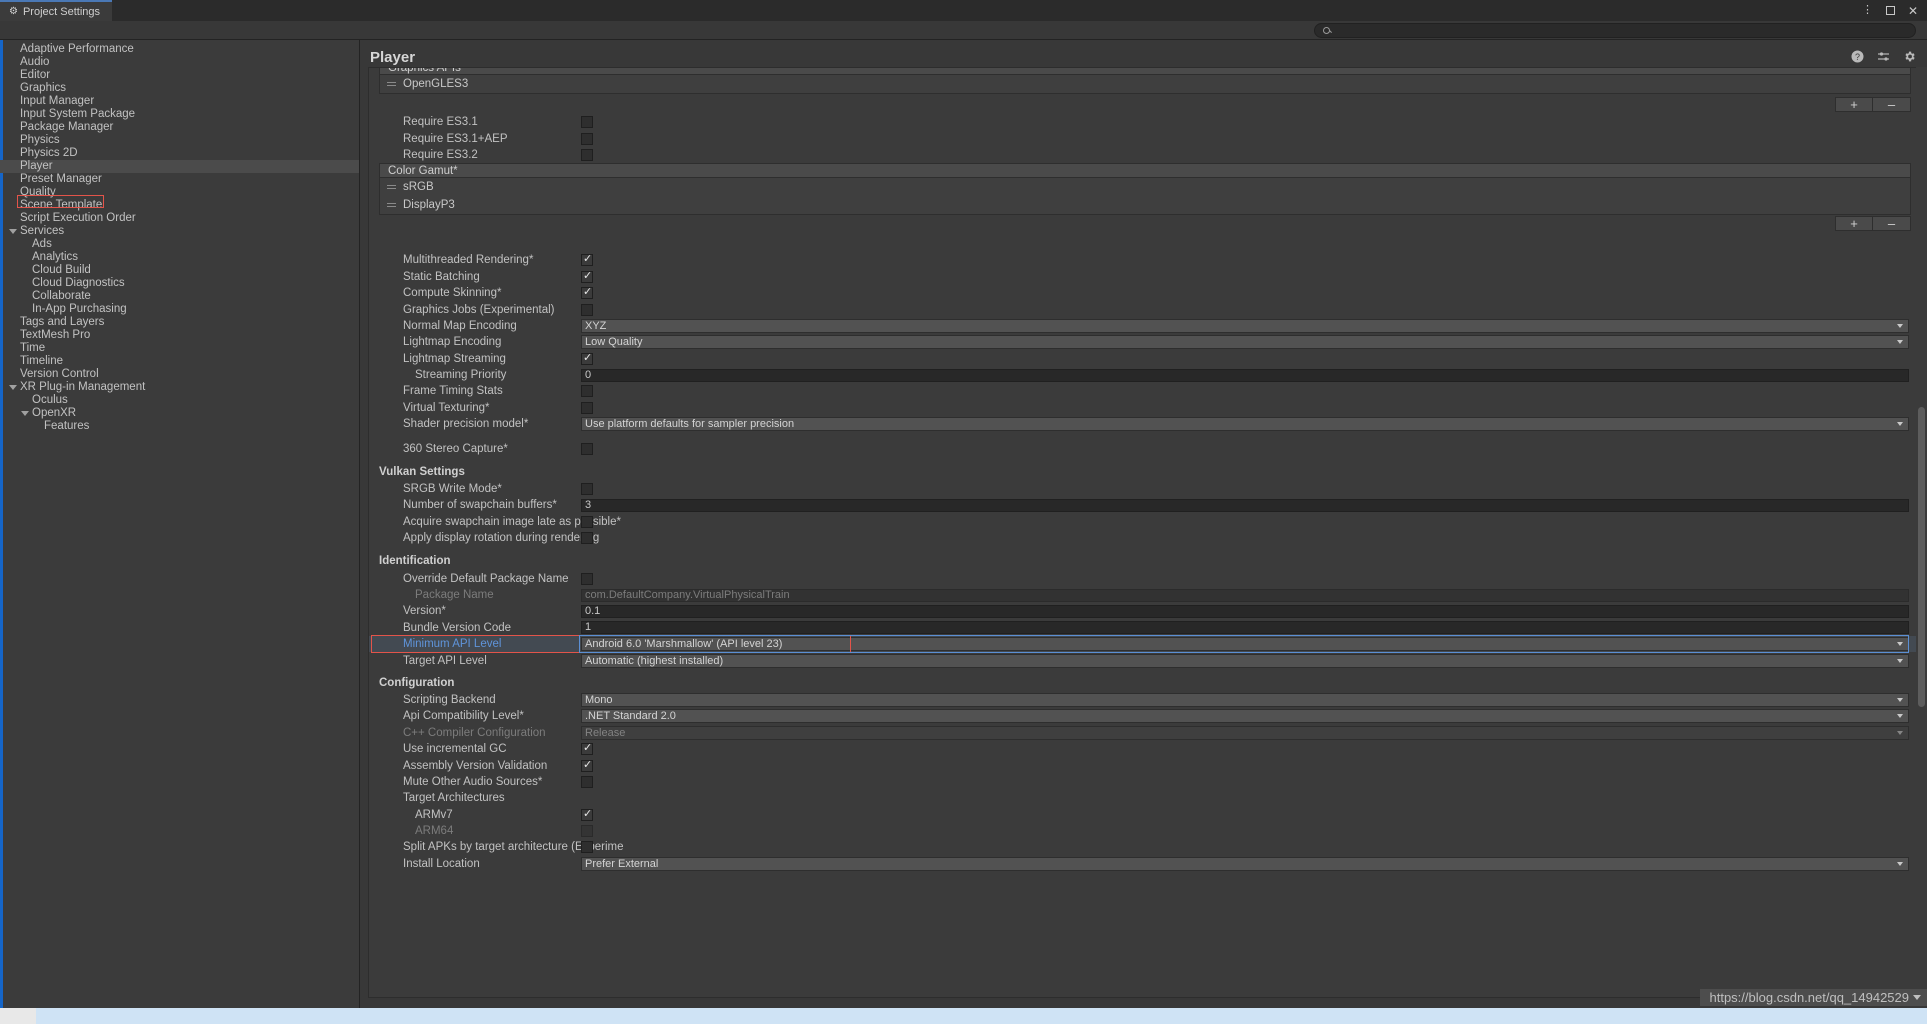 The height and width of the screenshot is (1024, 1927). What do you see at coordinates (179, 192) in the screenshot?
I see `sidebar-item-quality: Quality` at bounding box center [179, 192].